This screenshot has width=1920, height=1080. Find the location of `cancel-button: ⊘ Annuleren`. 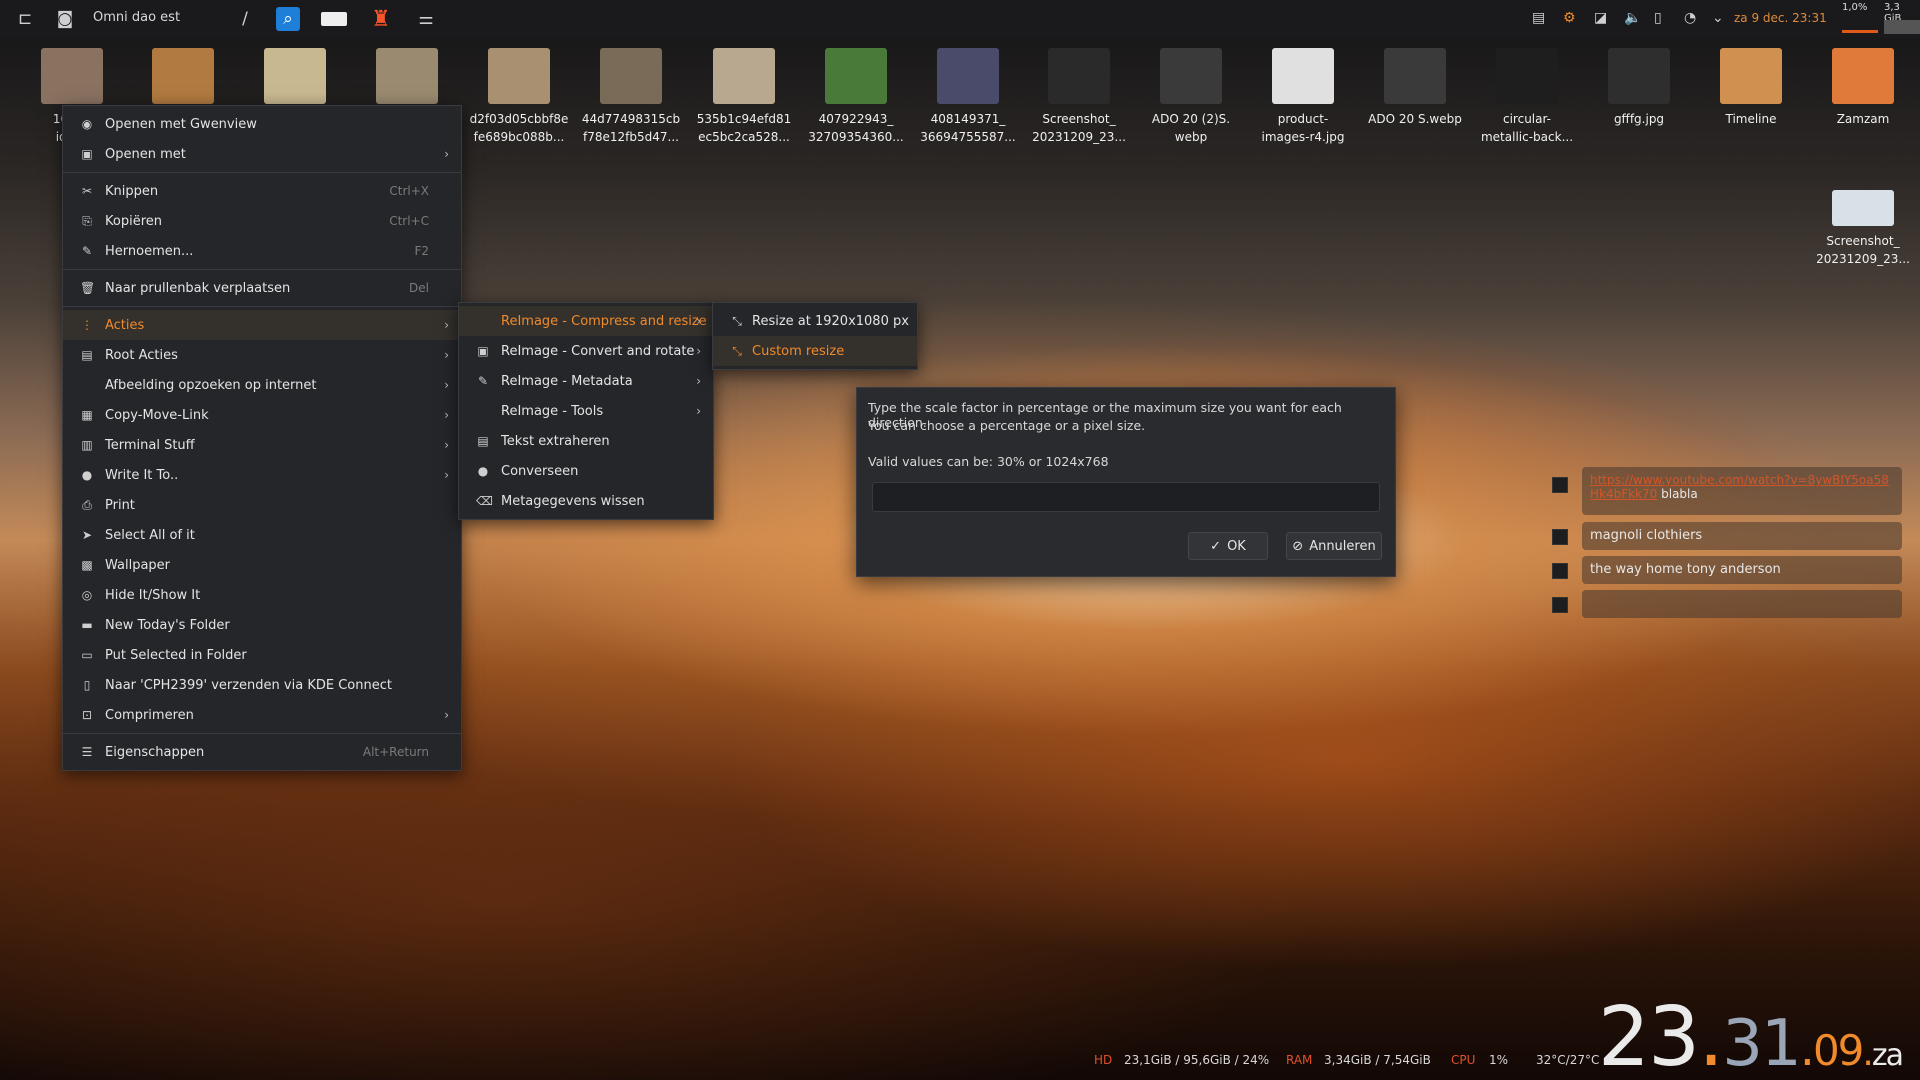

cancel-button: ⊘ Annuleren is located at coordinates (1334, 546).